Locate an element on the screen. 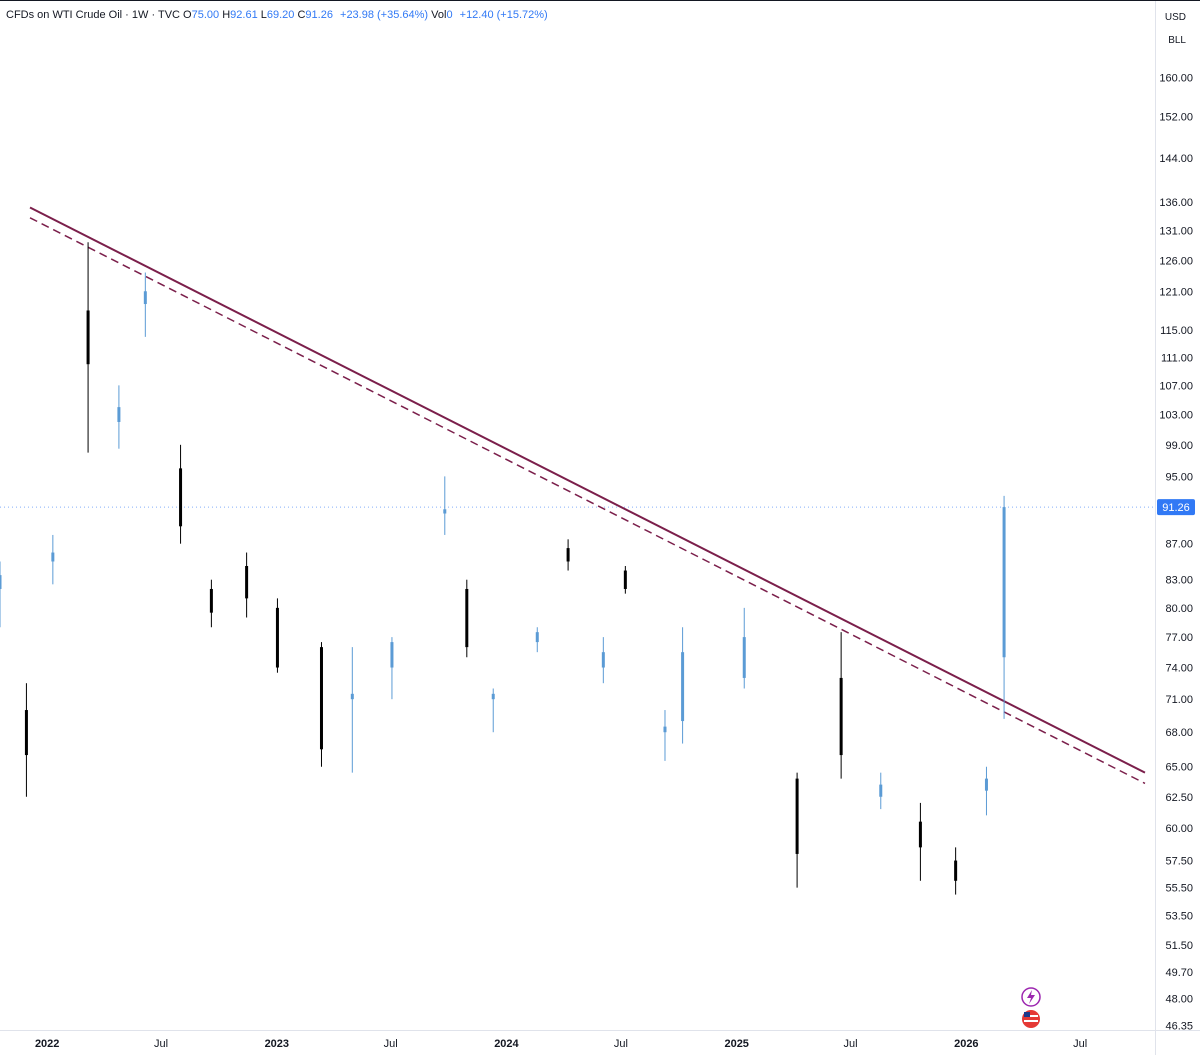  x-tick-label: 2024 is located at coordinates (506, 1044).